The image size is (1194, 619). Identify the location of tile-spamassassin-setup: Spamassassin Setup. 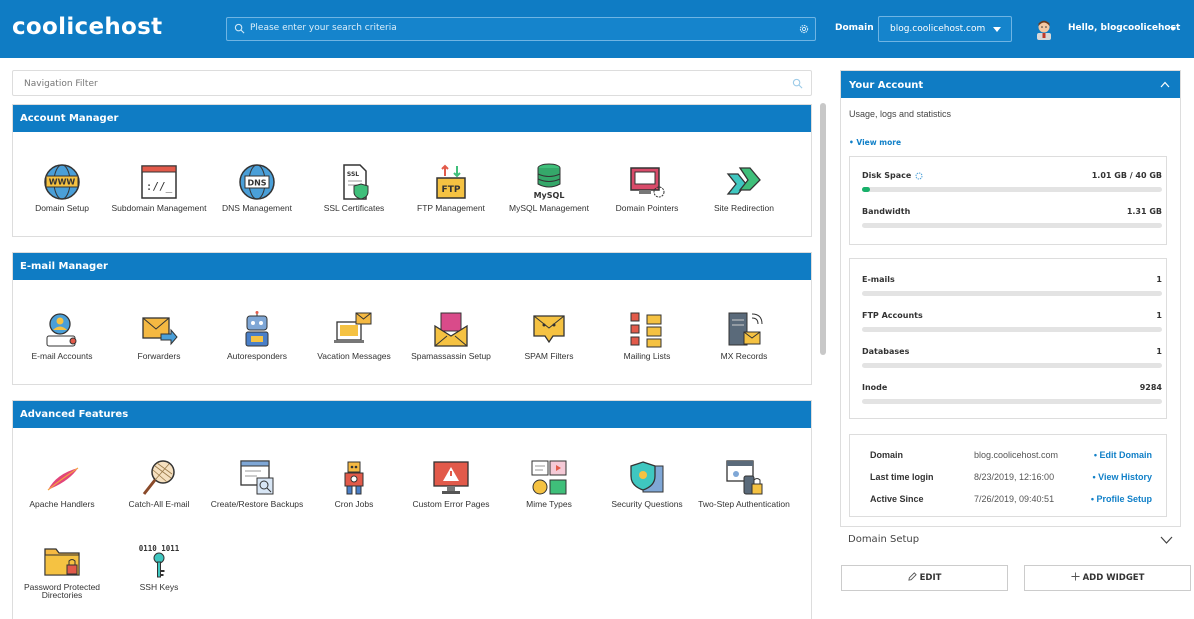
(451, 335).